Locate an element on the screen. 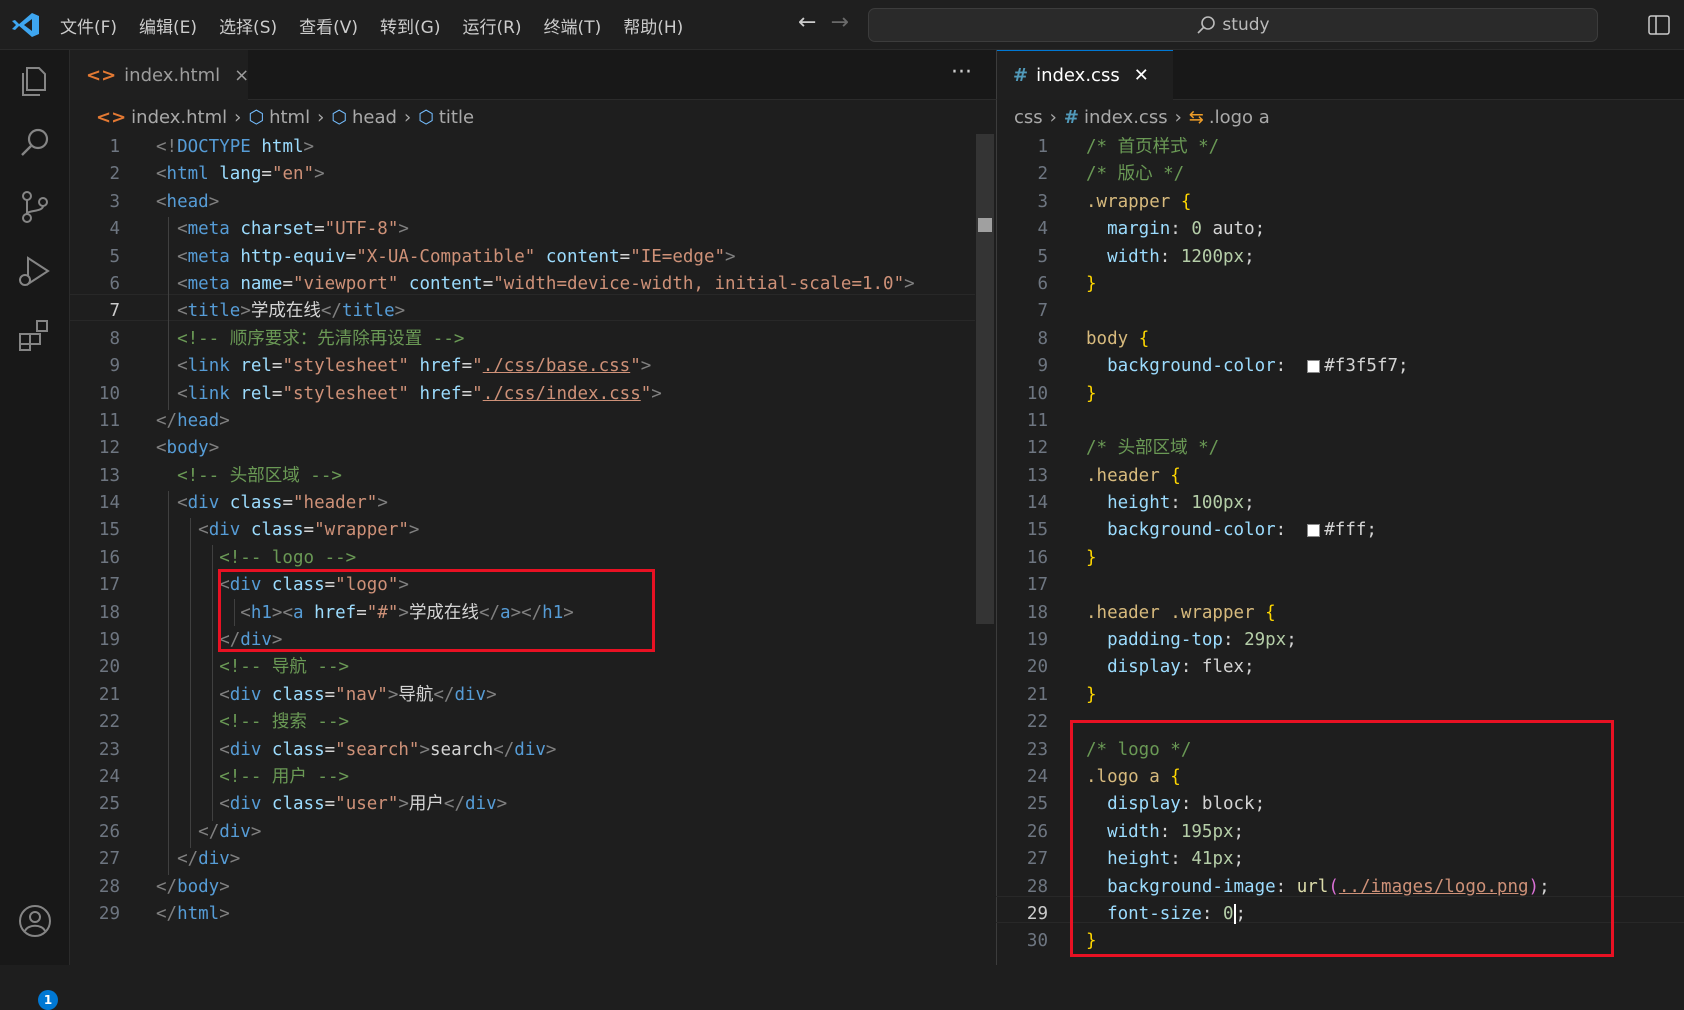  search-sidebar-icon is located at coordinates (35, 143).